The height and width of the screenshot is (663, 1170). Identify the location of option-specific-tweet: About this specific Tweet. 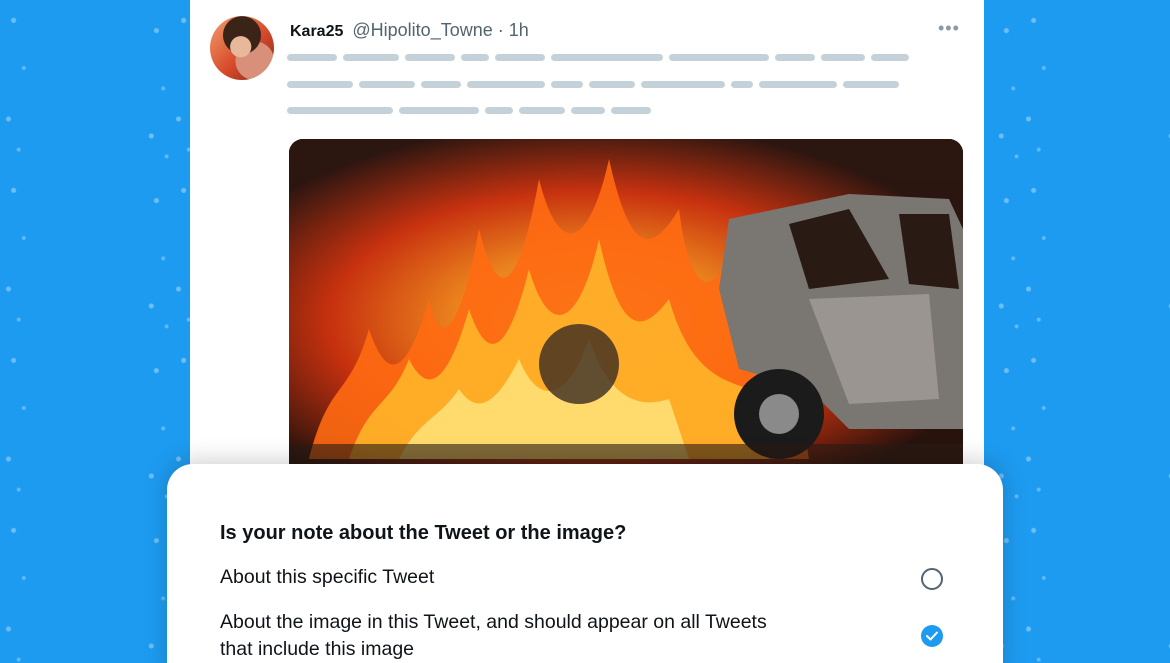
(590, 577).